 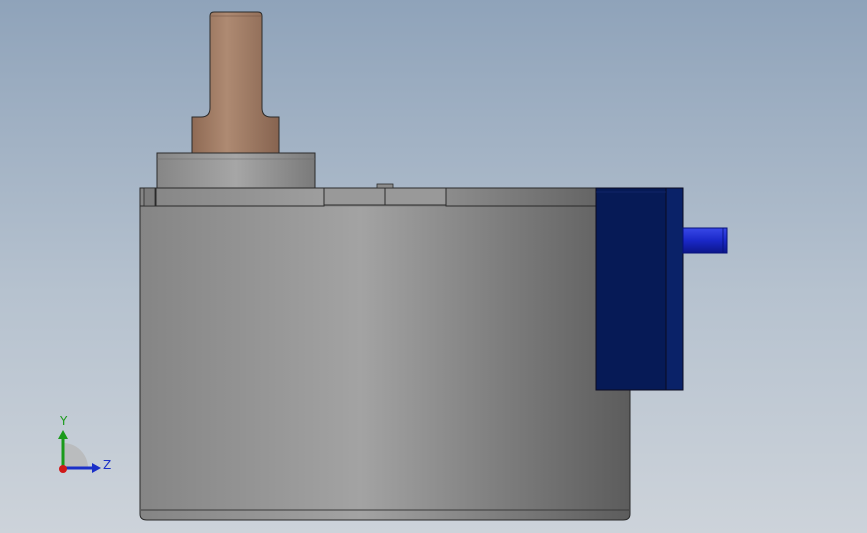 What do you see at coordinates (236, 170) in the screenshot?
I see `shaft-collar` at bounding box center [236, 170].